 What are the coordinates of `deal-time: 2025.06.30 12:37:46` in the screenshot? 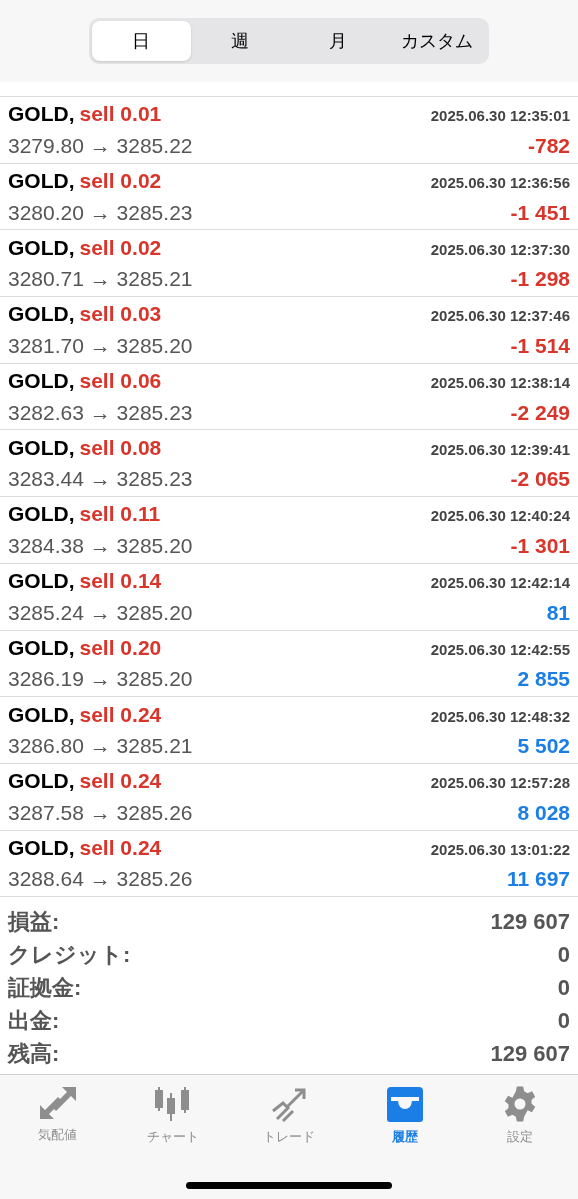 It's located at (500, 316).